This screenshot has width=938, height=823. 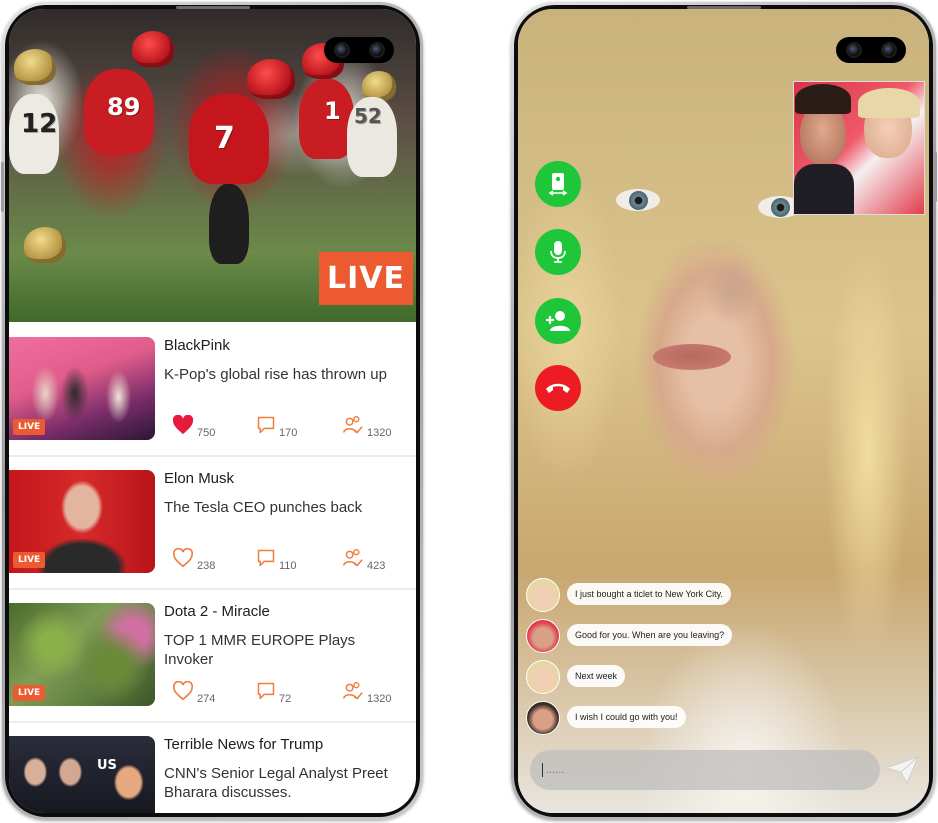 I want to click on comment-stat: 72, so click(x=273, y=693).